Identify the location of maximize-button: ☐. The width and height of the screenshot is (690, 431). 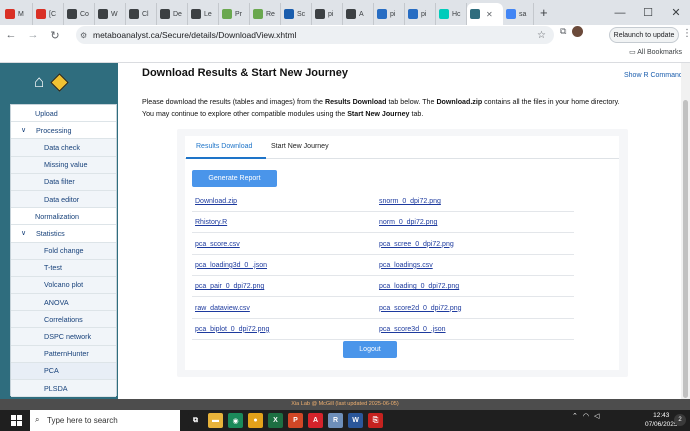
(648, 12).